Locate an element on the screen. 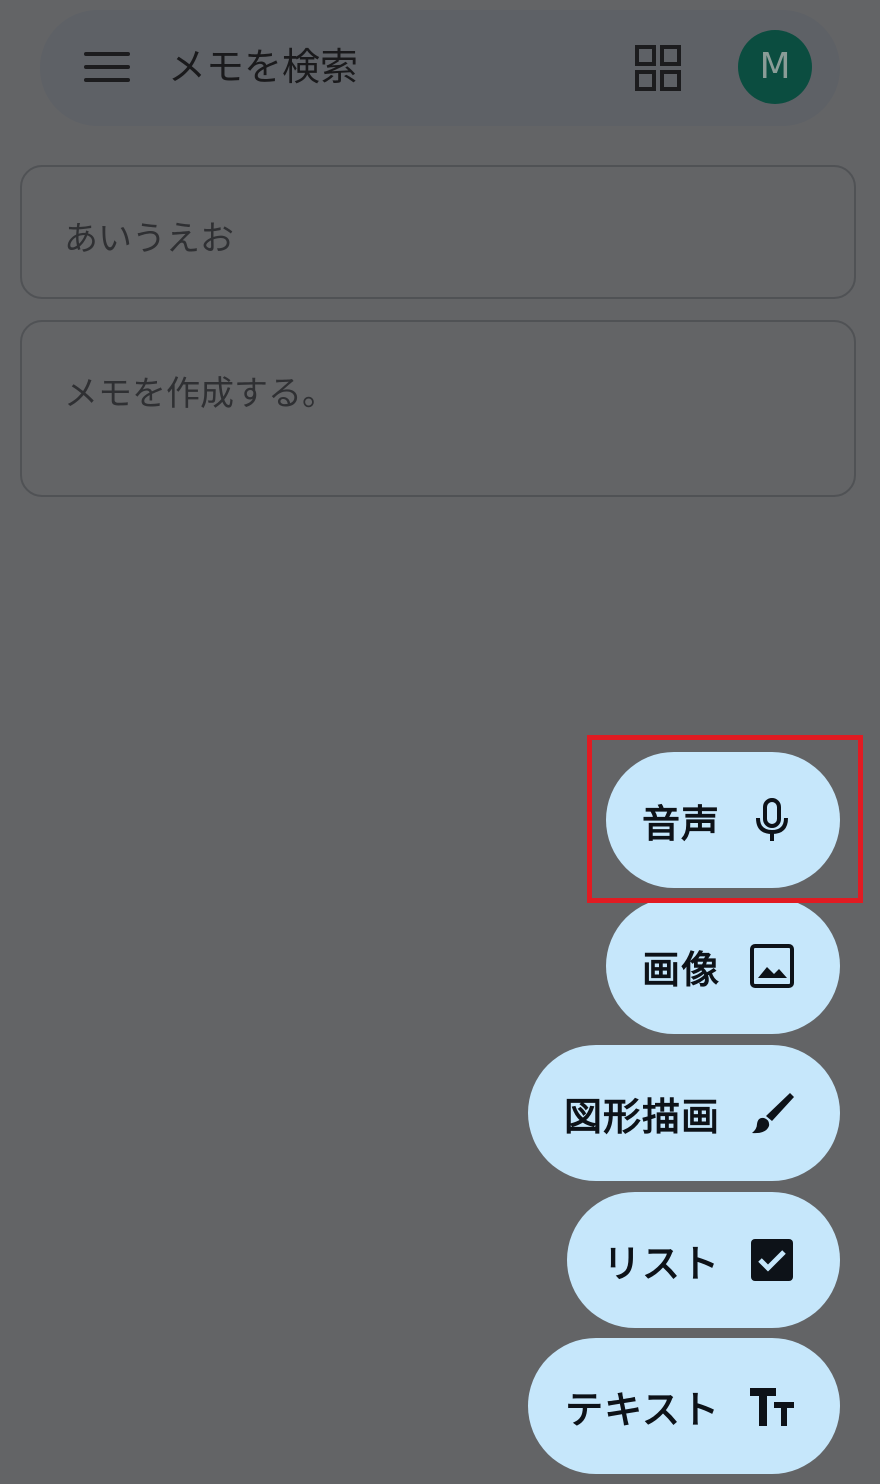 This screenshot has width=880, height=1484. image-icon is located at coordinates (772, 966).